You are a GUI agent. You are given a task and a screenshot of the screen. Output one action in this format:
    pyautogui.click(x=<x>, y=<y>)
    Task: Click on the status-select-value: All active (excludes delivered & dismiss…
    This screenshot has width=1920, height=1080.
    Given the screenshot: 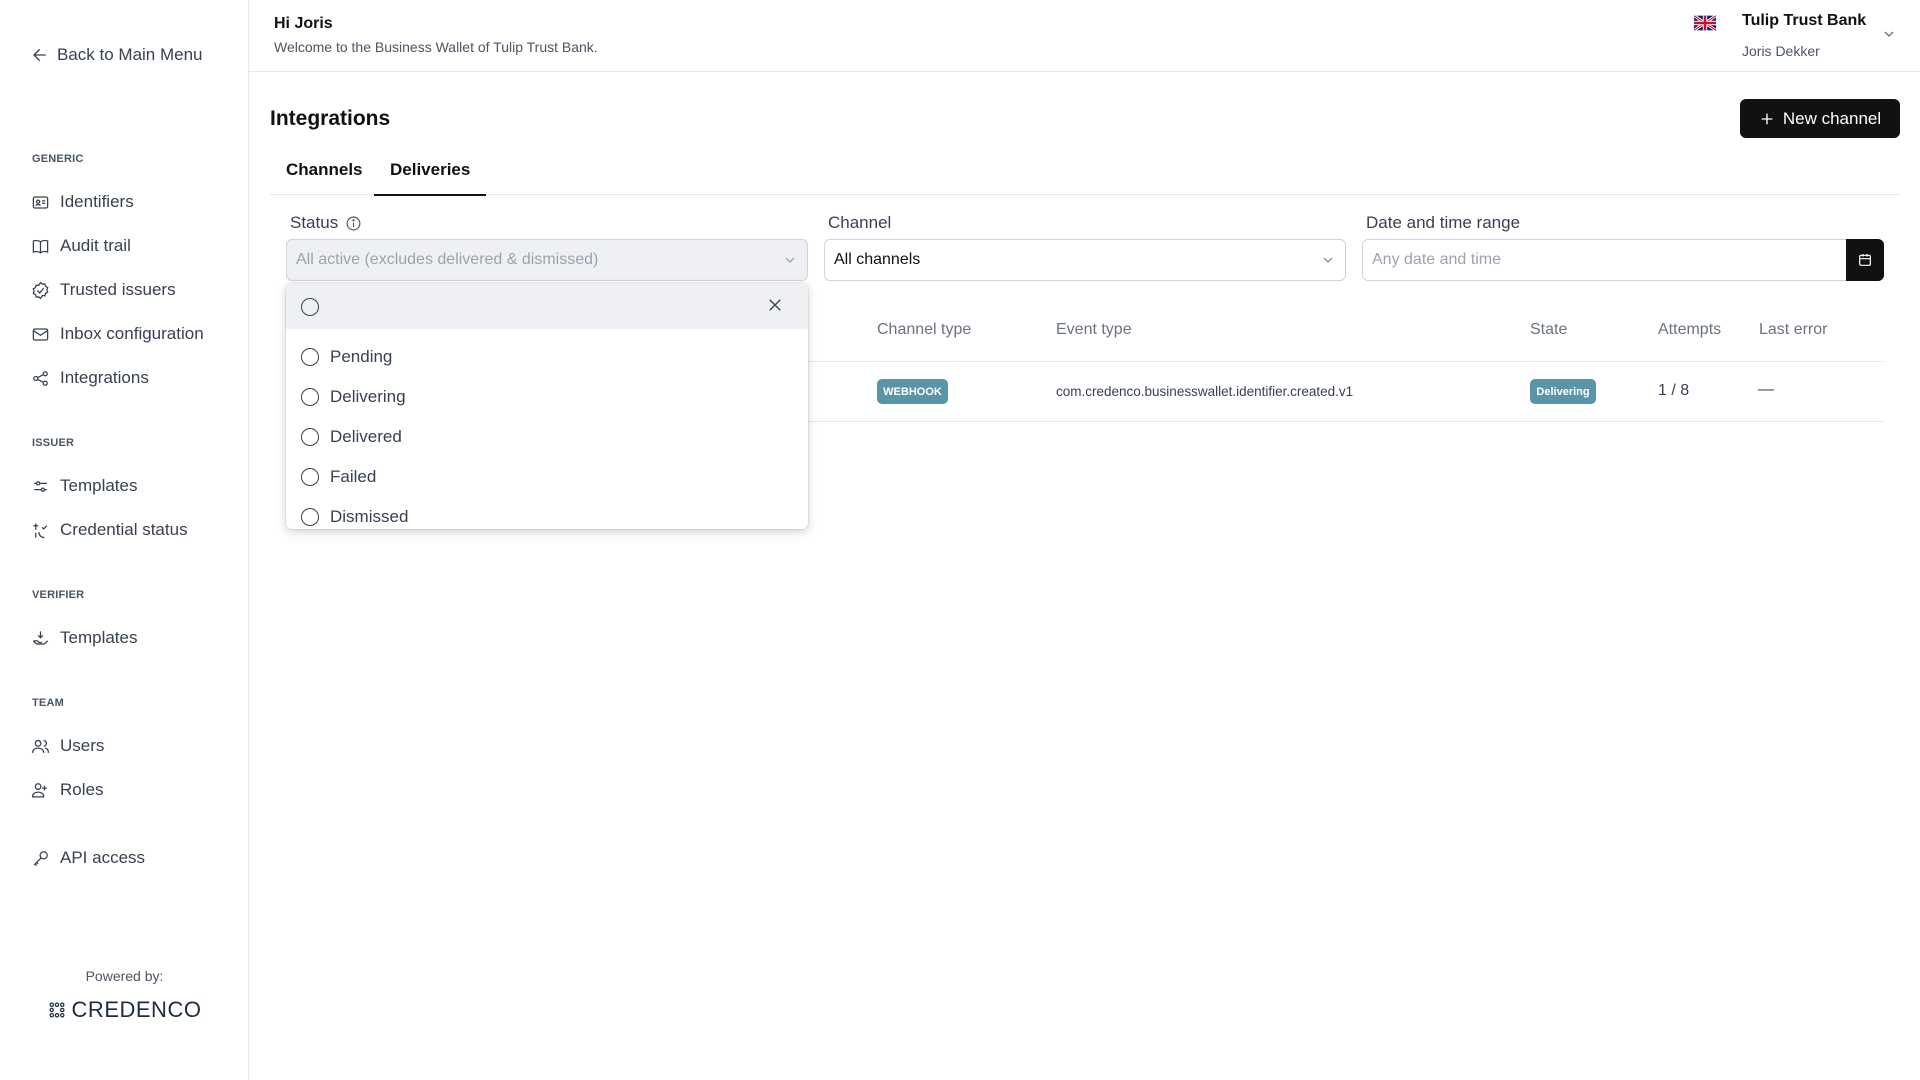 What is the action you would take?
    pyautogui.click(x=447, y=259)
    